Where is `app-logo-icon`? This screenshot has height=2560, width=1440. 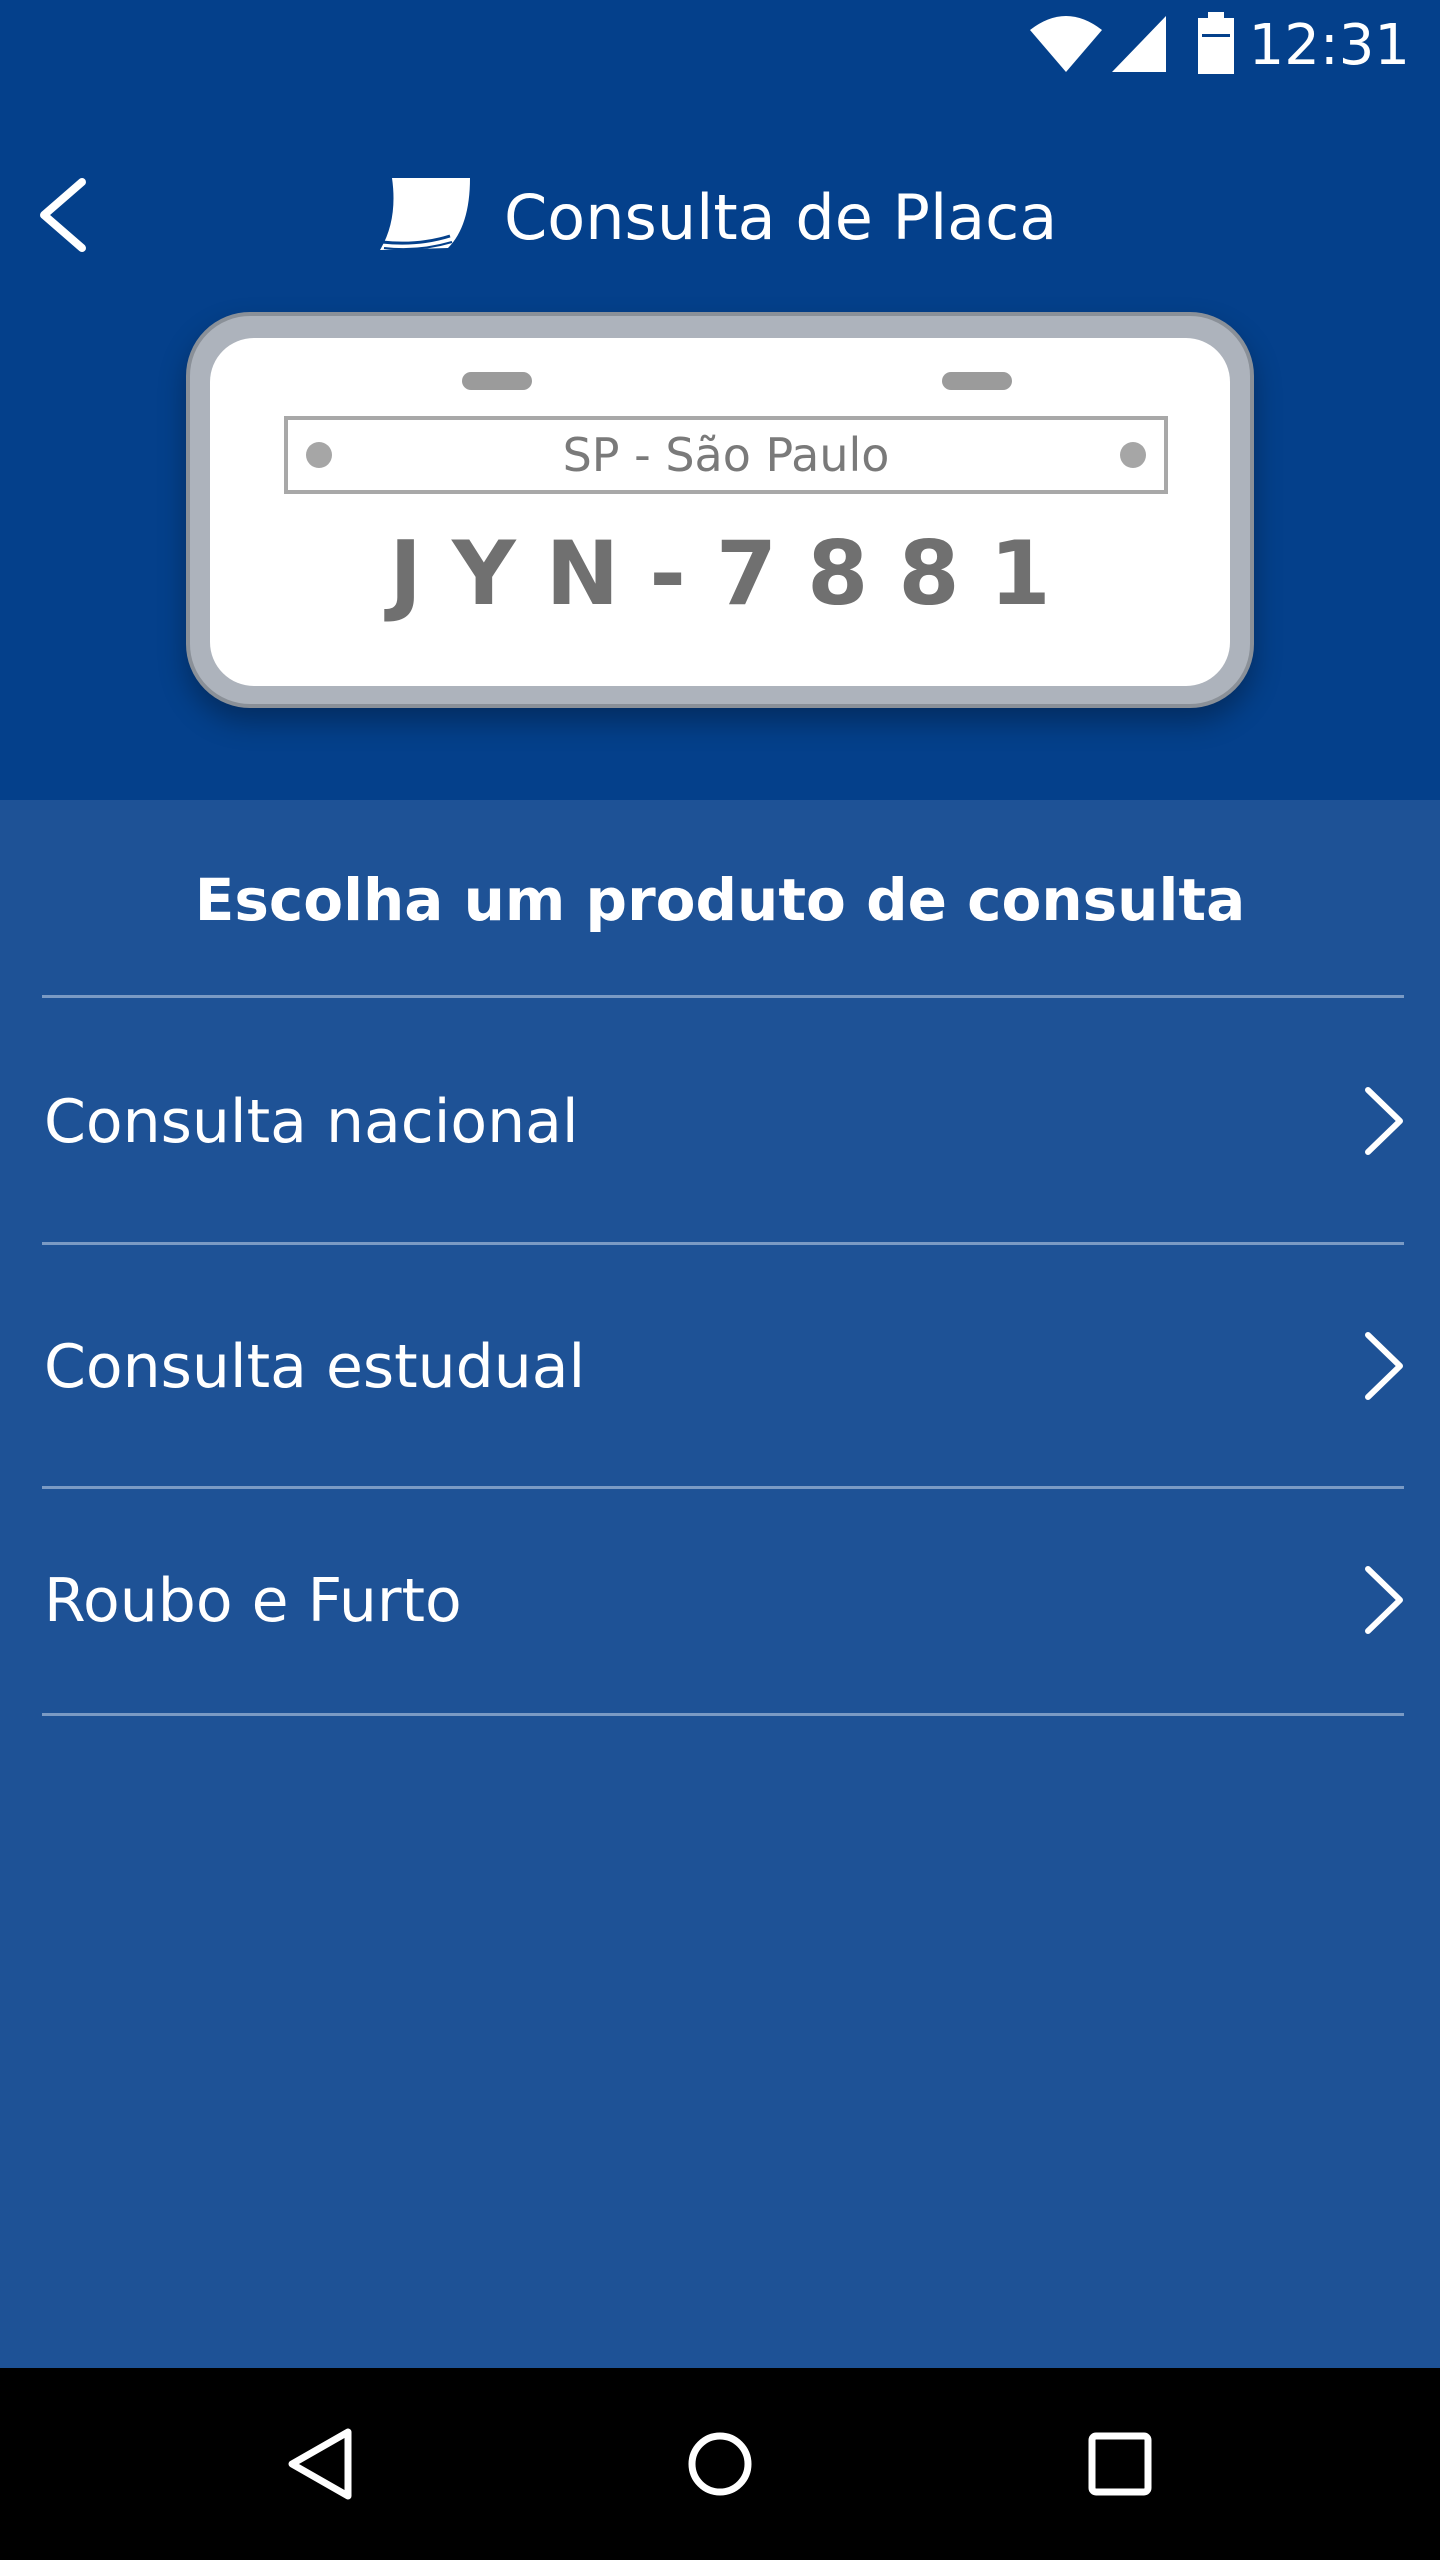 app-logo-icon is located at coordinates (425, 214).